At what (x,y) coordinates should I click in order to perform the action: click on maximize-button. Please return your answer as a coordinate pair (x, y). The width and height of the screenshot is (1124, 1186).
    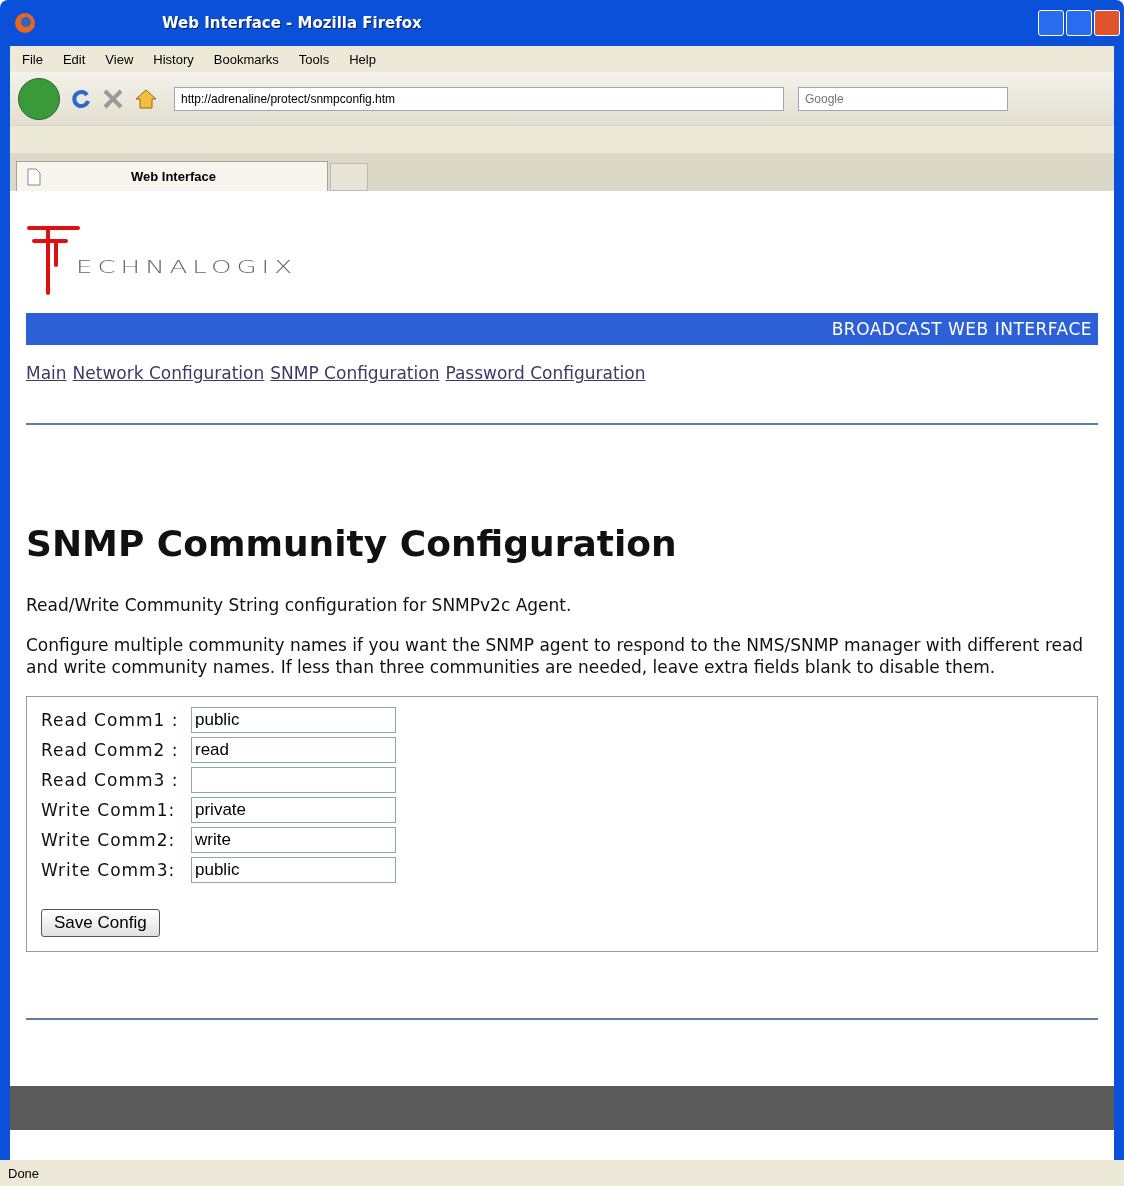
    Looking at the image, I should click on (1079, 23).